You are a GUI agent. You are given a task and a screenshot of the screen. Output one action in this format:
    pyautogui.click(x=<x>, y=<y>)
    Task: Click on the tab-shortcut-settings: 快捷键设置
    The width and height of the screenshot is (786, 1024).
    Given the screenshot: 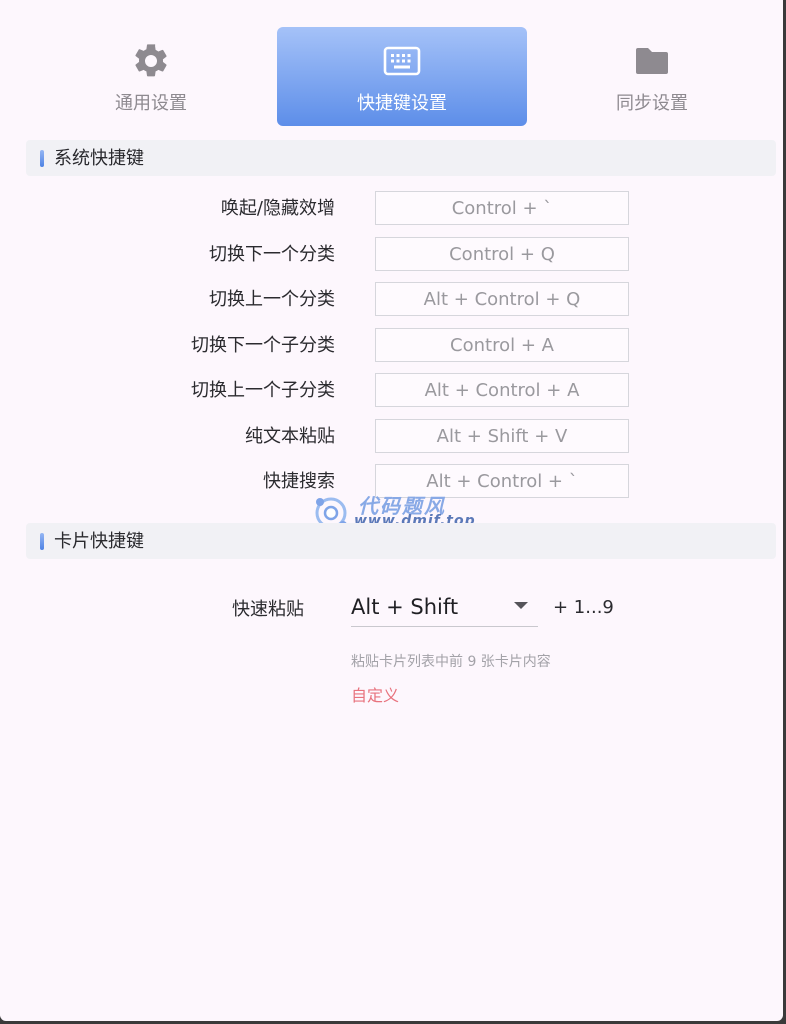 What is the action you would take?
    pyautogui.click(x=402, y=76)
    